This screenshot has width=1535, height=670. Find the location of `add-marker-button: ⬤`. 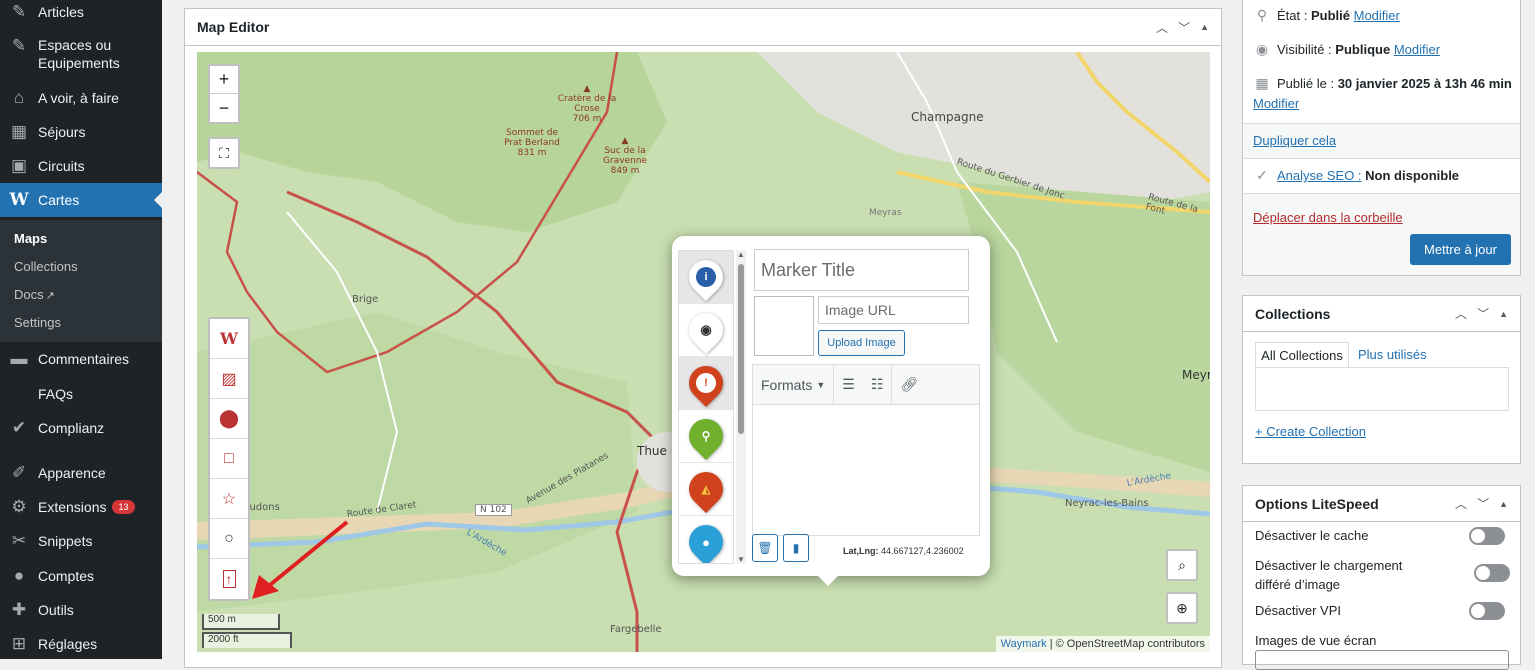

add-marker-button: ⬤ is located at coordinates (229, 419).